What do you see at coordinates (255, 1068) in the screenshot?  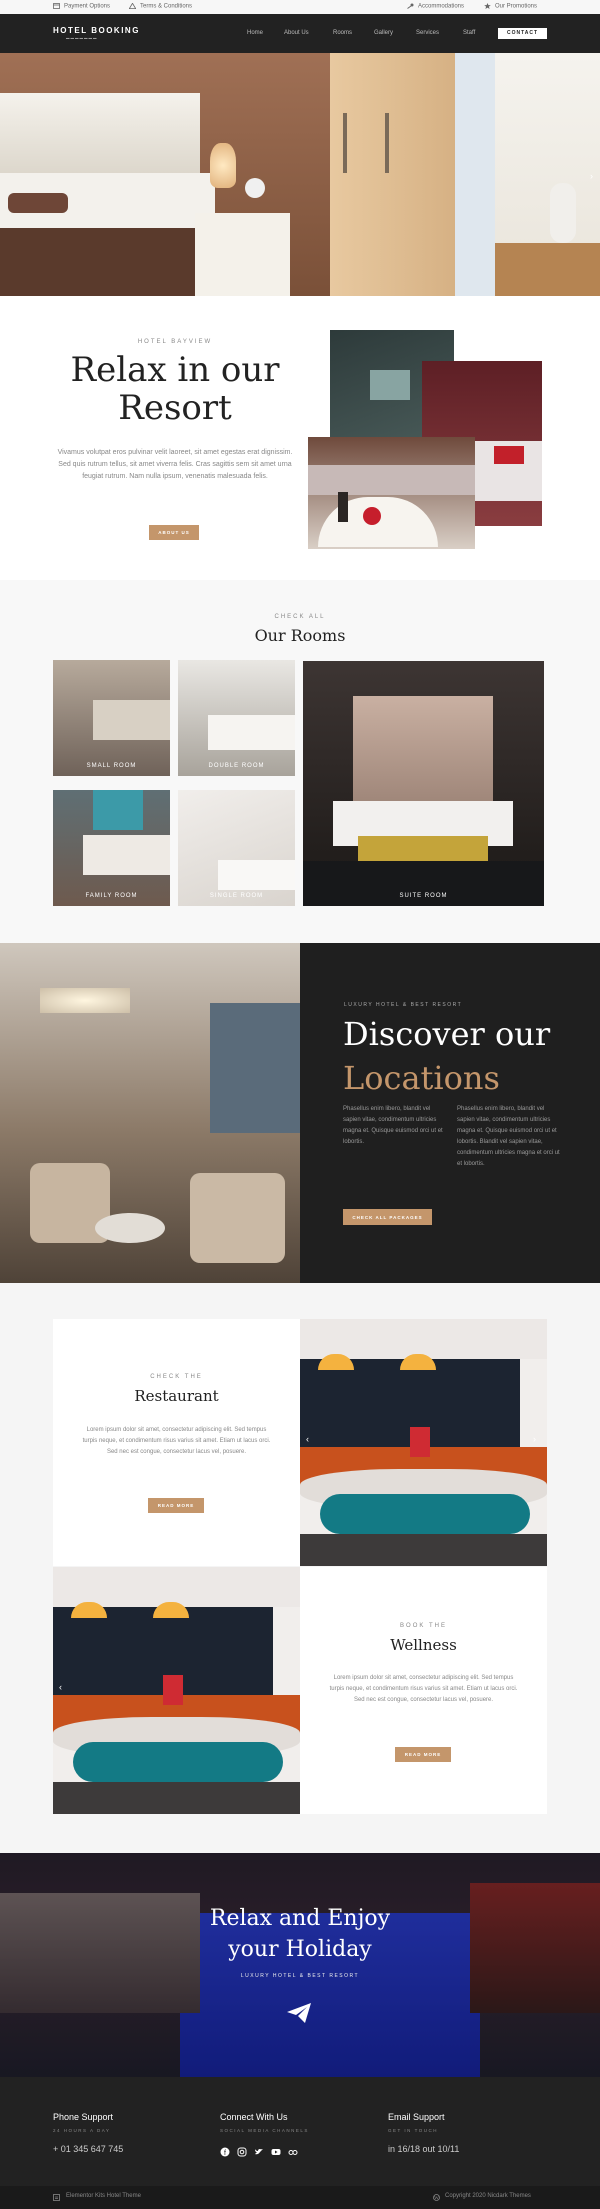 I see `lobby-window` at bounding box center [255, 1068].